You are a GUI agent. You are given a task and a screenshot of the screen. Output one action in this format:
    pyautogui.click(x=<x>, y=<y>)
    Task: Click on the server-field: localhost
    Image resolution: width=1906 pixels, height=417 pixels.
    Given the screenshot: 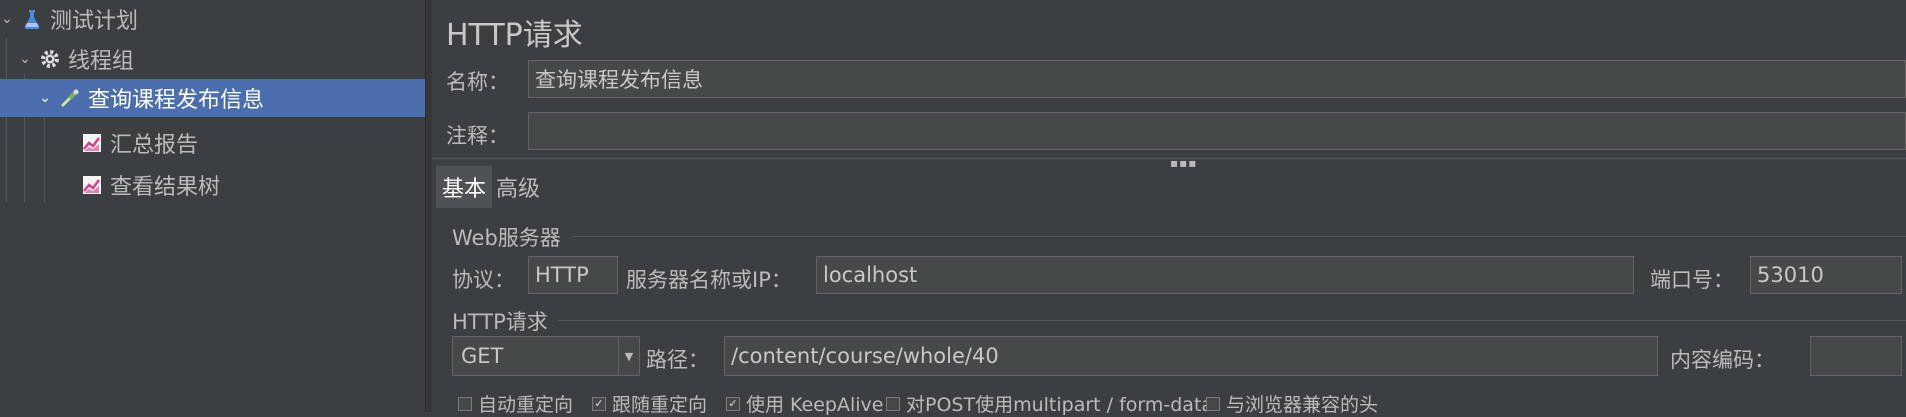 What is the action you would take?
    pyautogui.click(x=1225, y=275)
    